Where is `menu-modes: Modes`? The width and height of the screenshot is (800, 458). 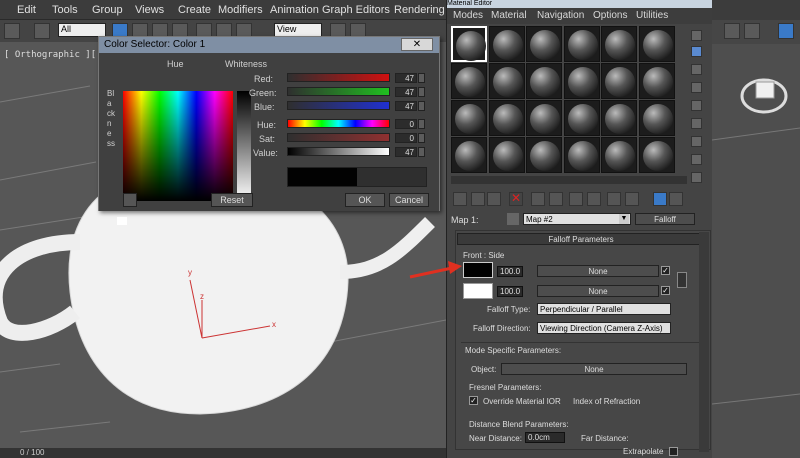 menu-modes: Modes is located at coordinates (468, 15).